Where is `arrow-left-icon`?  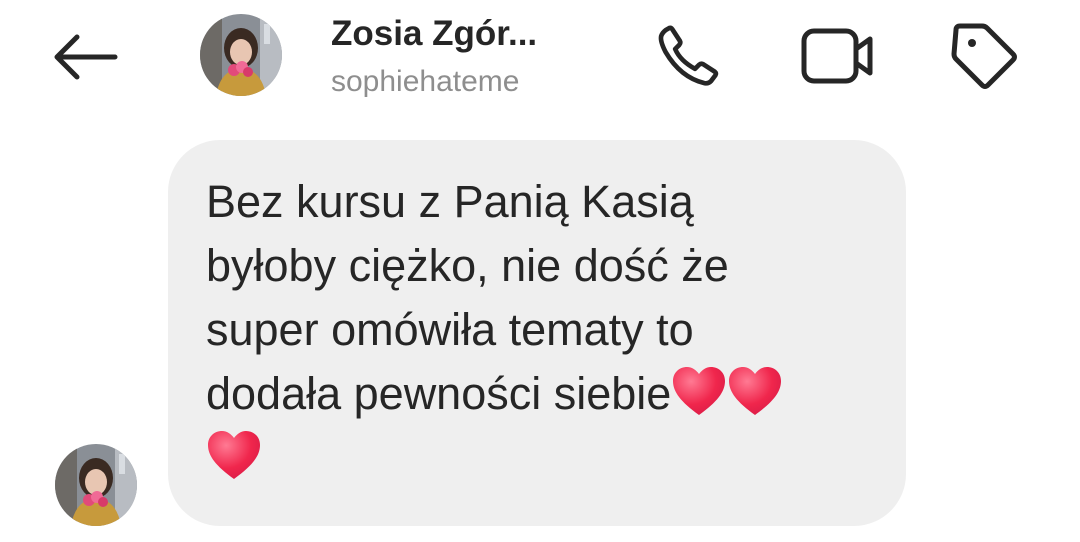 arrow-left-icon is located at coordinates (84, 57).